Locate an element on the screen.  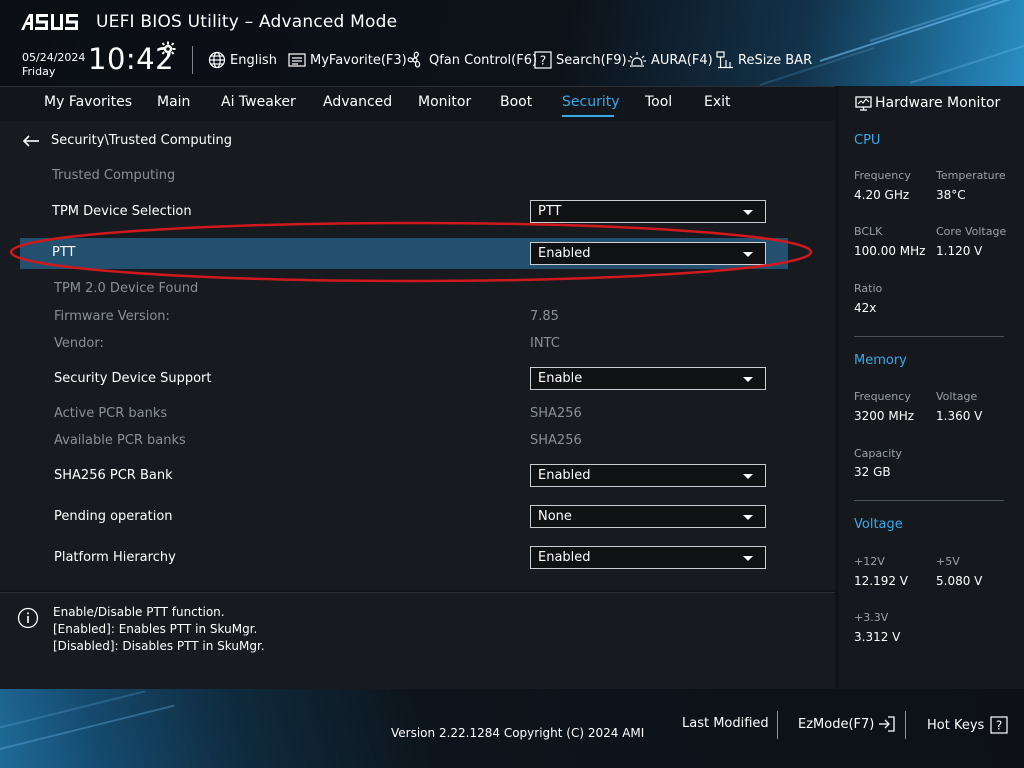
tpm-device-selection-dropdown: PTT is located at coordinates (648, 211).